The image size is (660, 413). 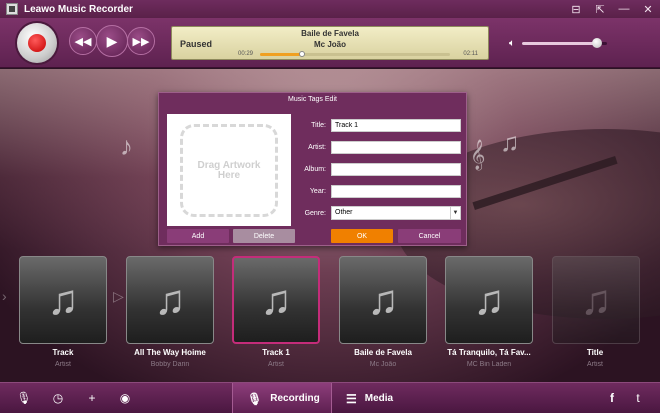 I want to click on bottom-bar: 🎙︎ ◷ + ◉ 🎙︎ Recording ☰ Media f t, so click(x=330, y=397).